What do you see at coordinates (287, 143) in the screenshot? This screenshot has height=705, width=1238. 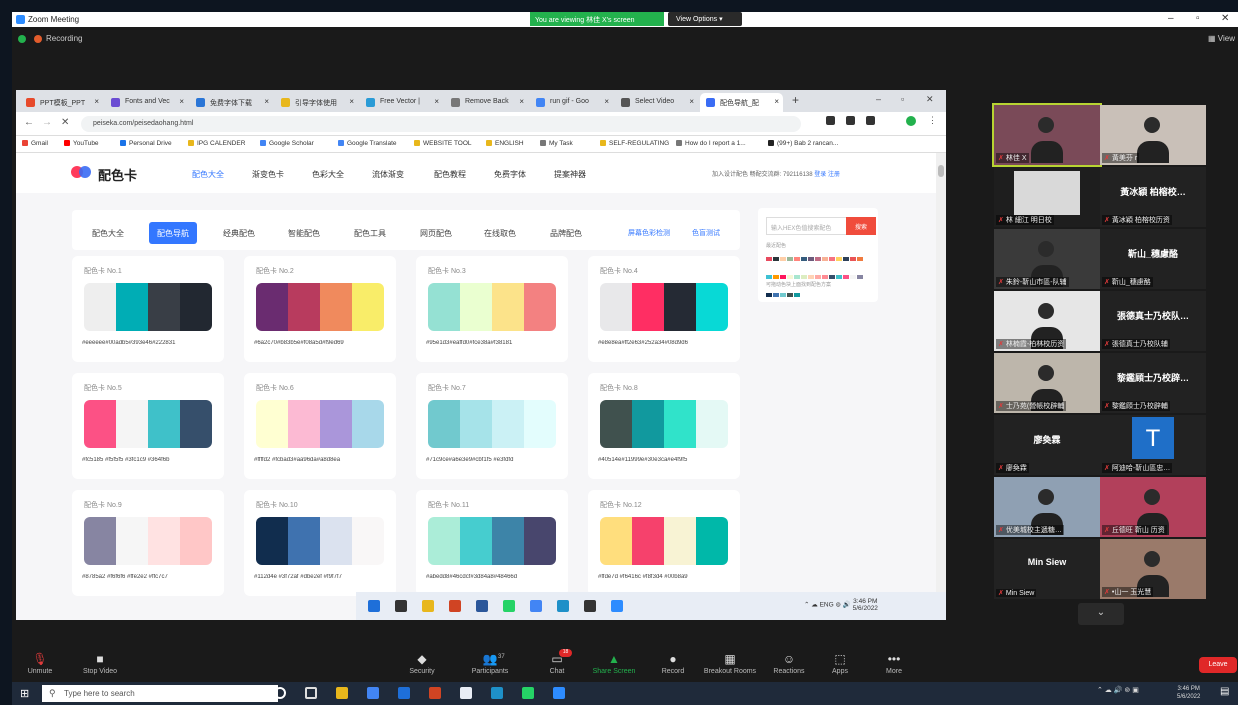 I see `bookmark-item: Google Scholar` at bounding box center [287, 143].